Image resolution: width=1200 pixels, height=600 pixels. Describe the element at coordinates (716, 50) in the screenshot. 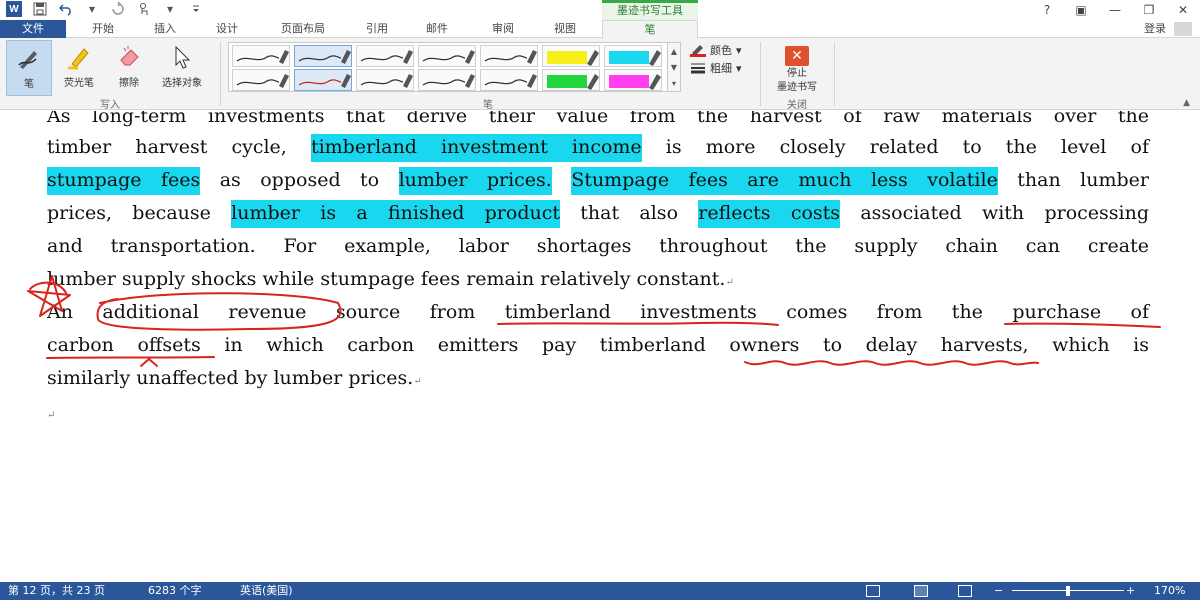

I see `pen-color-button: 颜色 ▾` at that location.